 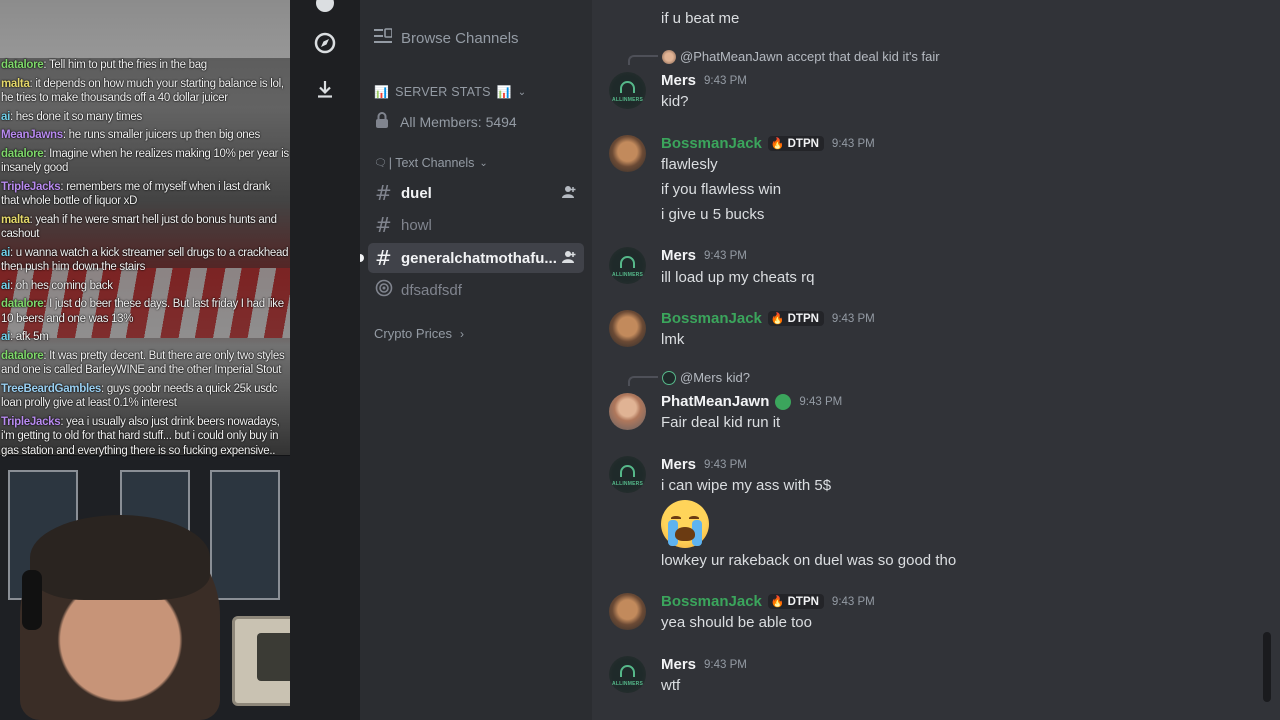 What do you see at coordinates (701, 377) in the screenshot?
I see `reply-mention: @Mers` at bounding box center [701, 377].